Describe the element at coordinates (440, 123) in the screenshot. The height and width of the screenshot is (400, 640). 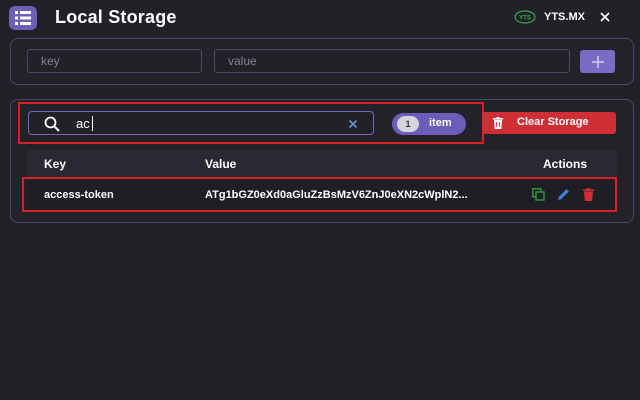
I see `item-count-label: item` at that location.